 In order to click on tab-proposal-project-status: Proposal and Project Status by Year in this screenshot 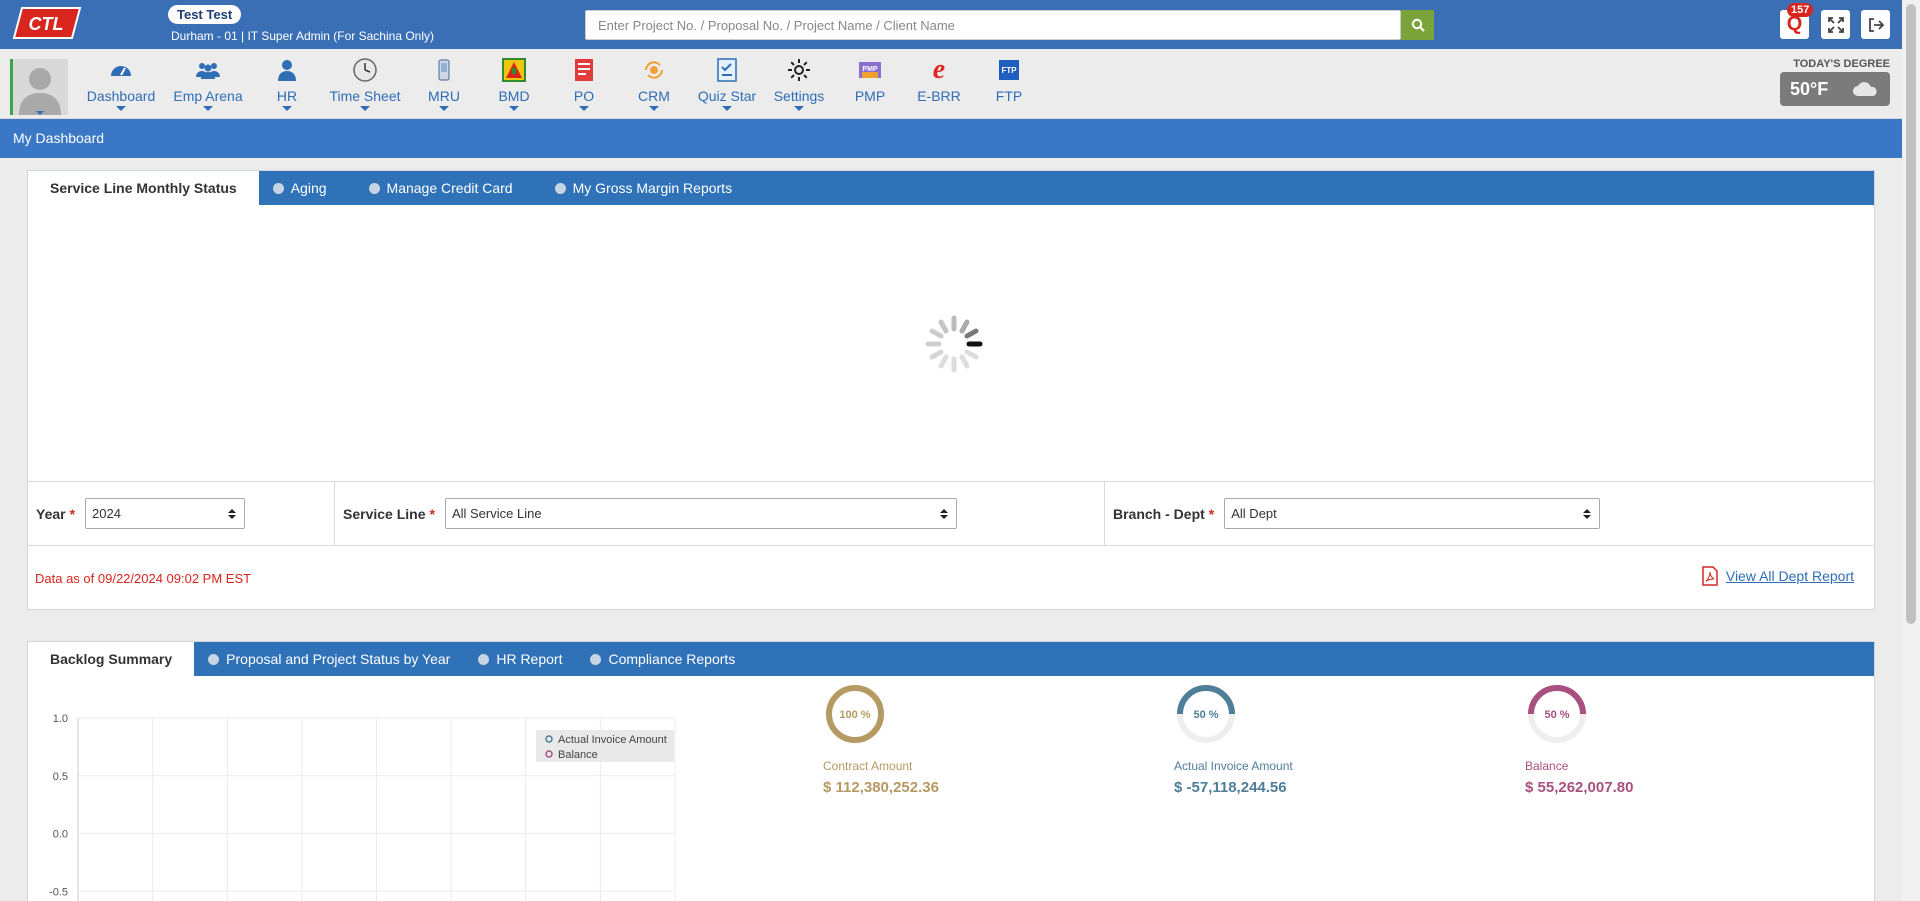, I will do `click(329, 659)`.